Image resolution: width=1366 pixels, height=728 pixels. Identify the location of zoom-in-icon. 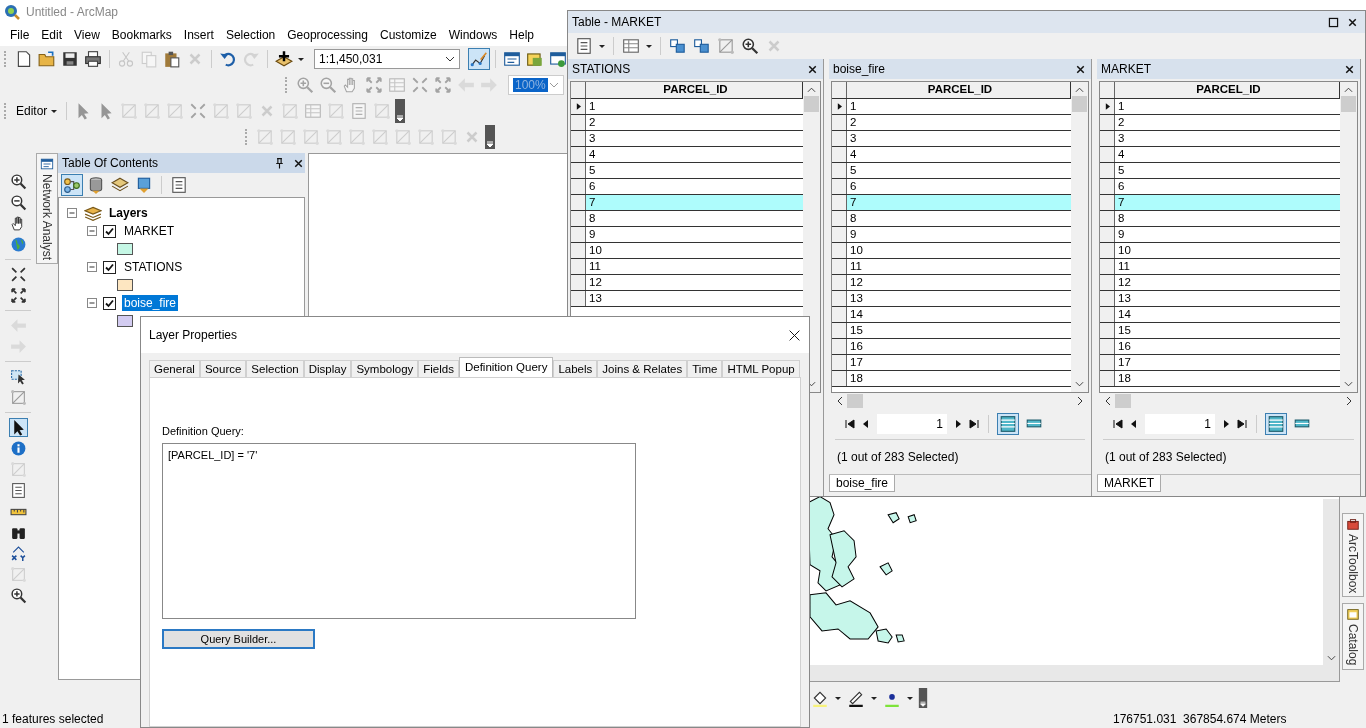
(18, 181).